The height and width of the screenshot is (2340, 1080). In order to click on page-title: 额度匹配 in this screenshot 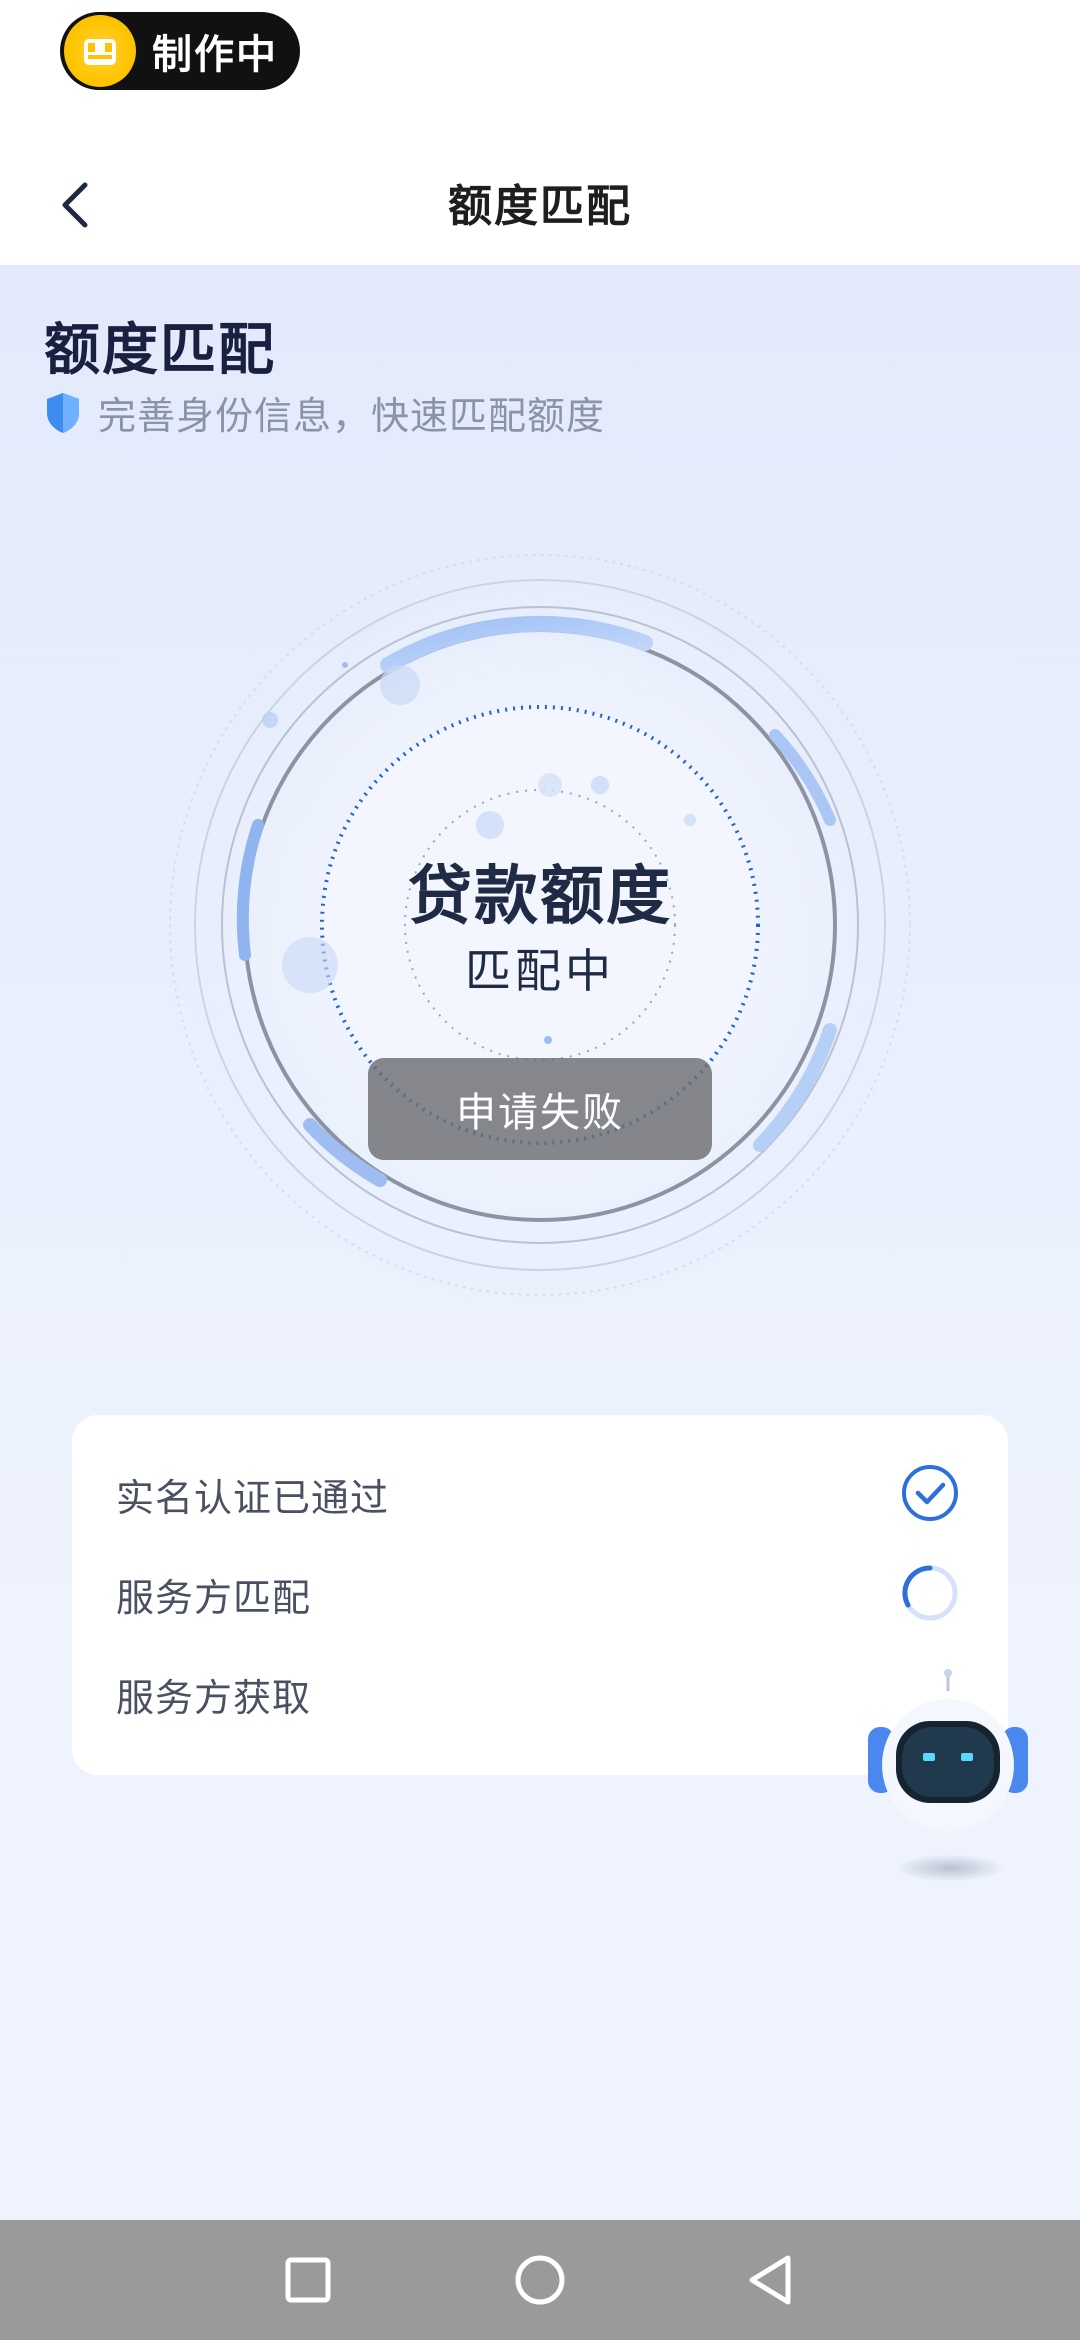, I will do `click(540, 206)`.